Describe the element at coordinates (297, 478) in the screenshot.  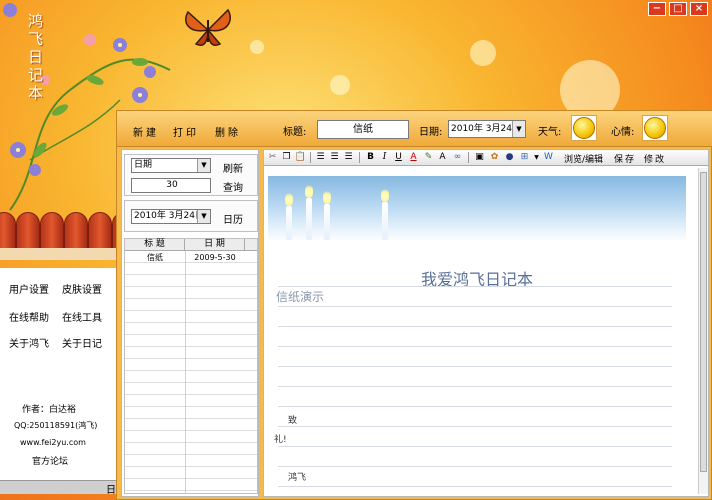
I see `signature-text: 鸿飞` at that location.